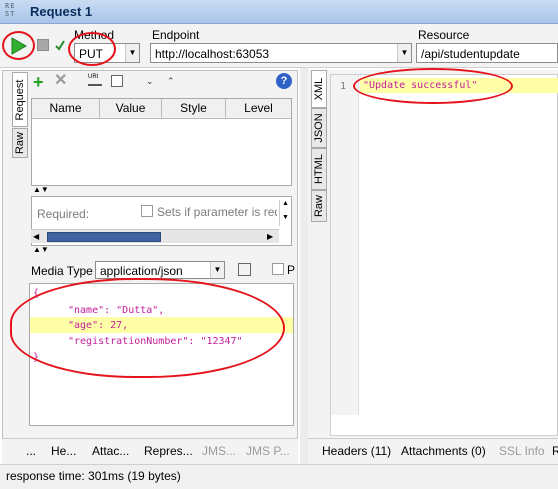 Image resolution: width=558 pixels, height=489 pixels. What do you see at coordinates (66, 109) in the screenshot?
I see `column-header-name: Name` at bounding box center [66, 109].